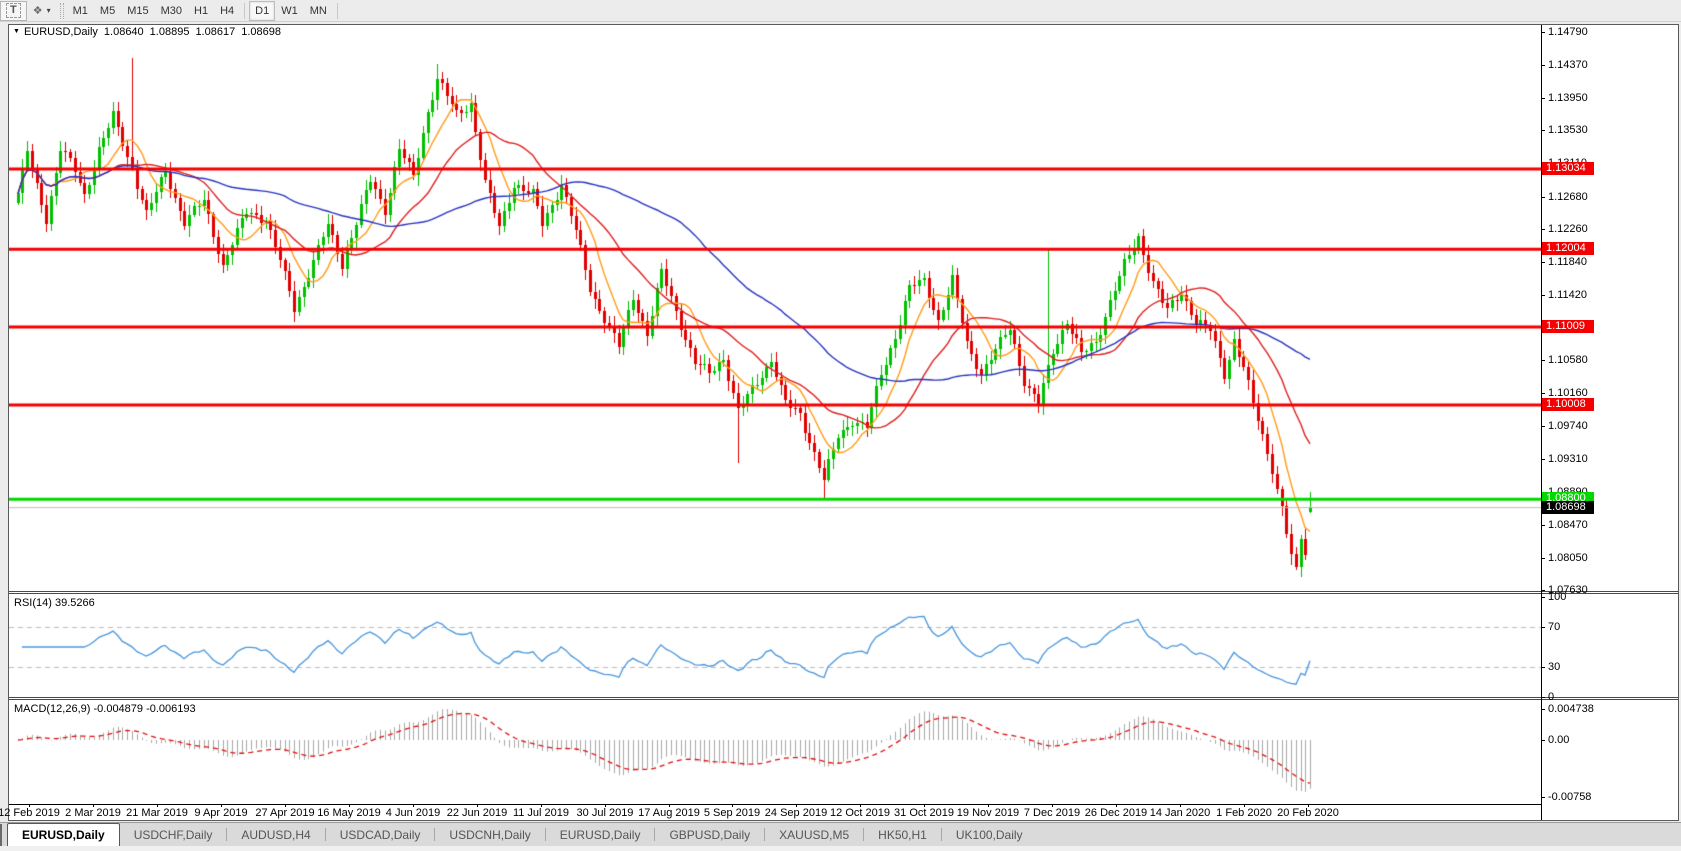 The width and height of the screenshot is (1681, 851). Describe the element at coordinates (1308, 813) in the screenshot. I see `date-axis-label: 20 Feb 2020` at that location.